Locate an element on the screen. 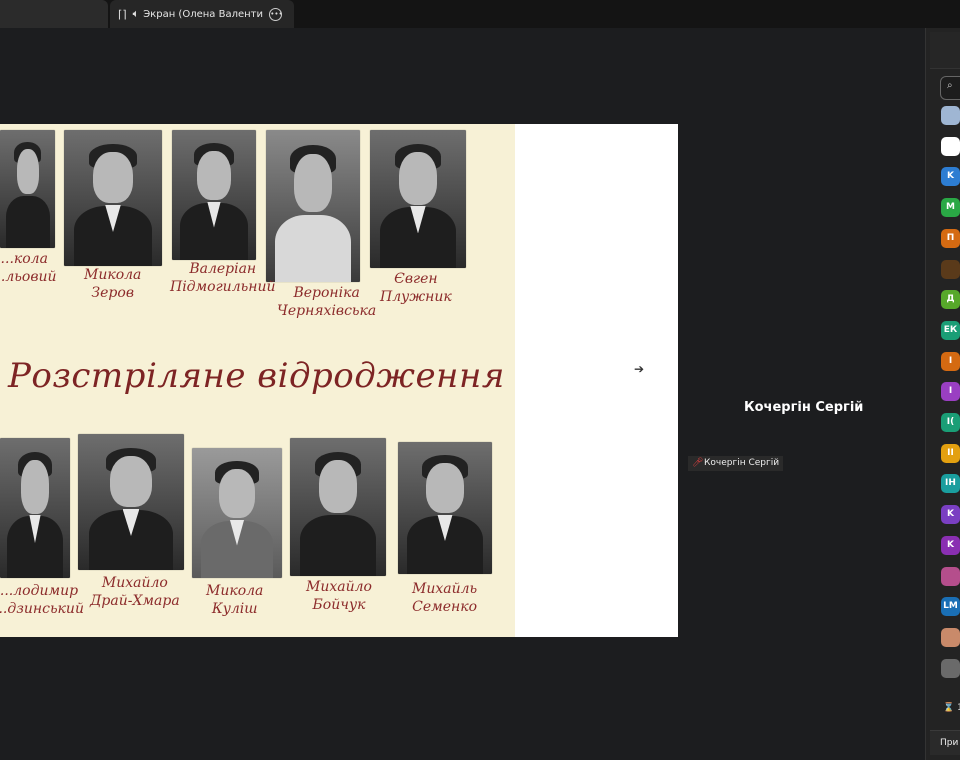 This screenshot has height=760, width=960. author-name: Вероніка Черняхівська is located at coordinates (327, 302).